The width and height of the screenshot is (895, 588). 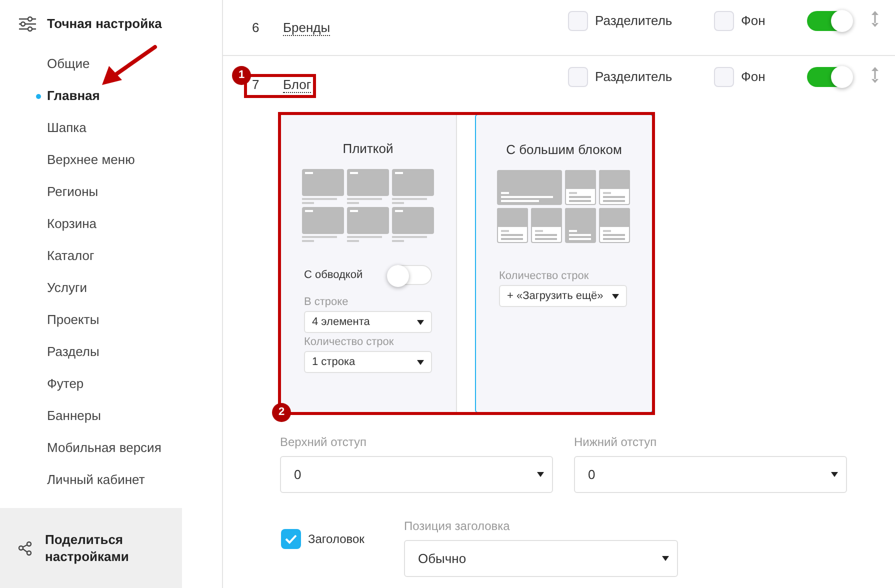 I want to click on share-settings-button: Поделиться настройками, so click(x=91, y=548).